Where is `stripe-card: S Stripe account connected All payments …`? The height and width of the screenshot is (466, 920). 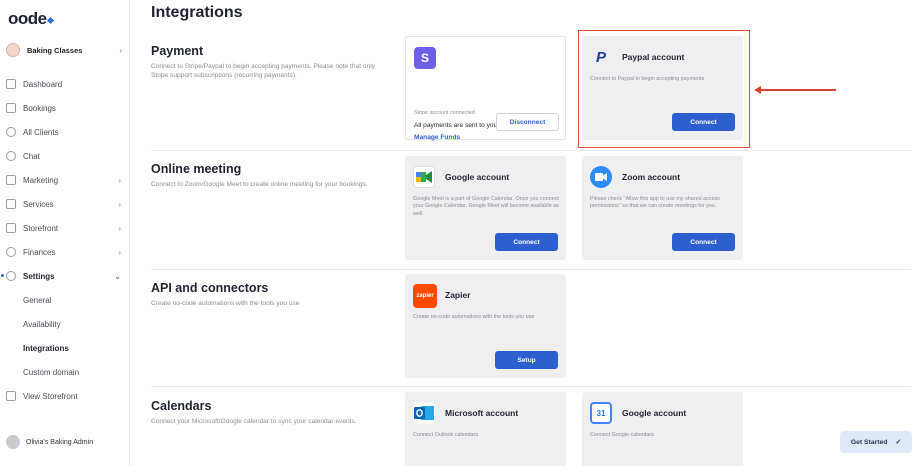
stripe-card: S Stripe account connected All payments … is located at coordinates (485, 88).